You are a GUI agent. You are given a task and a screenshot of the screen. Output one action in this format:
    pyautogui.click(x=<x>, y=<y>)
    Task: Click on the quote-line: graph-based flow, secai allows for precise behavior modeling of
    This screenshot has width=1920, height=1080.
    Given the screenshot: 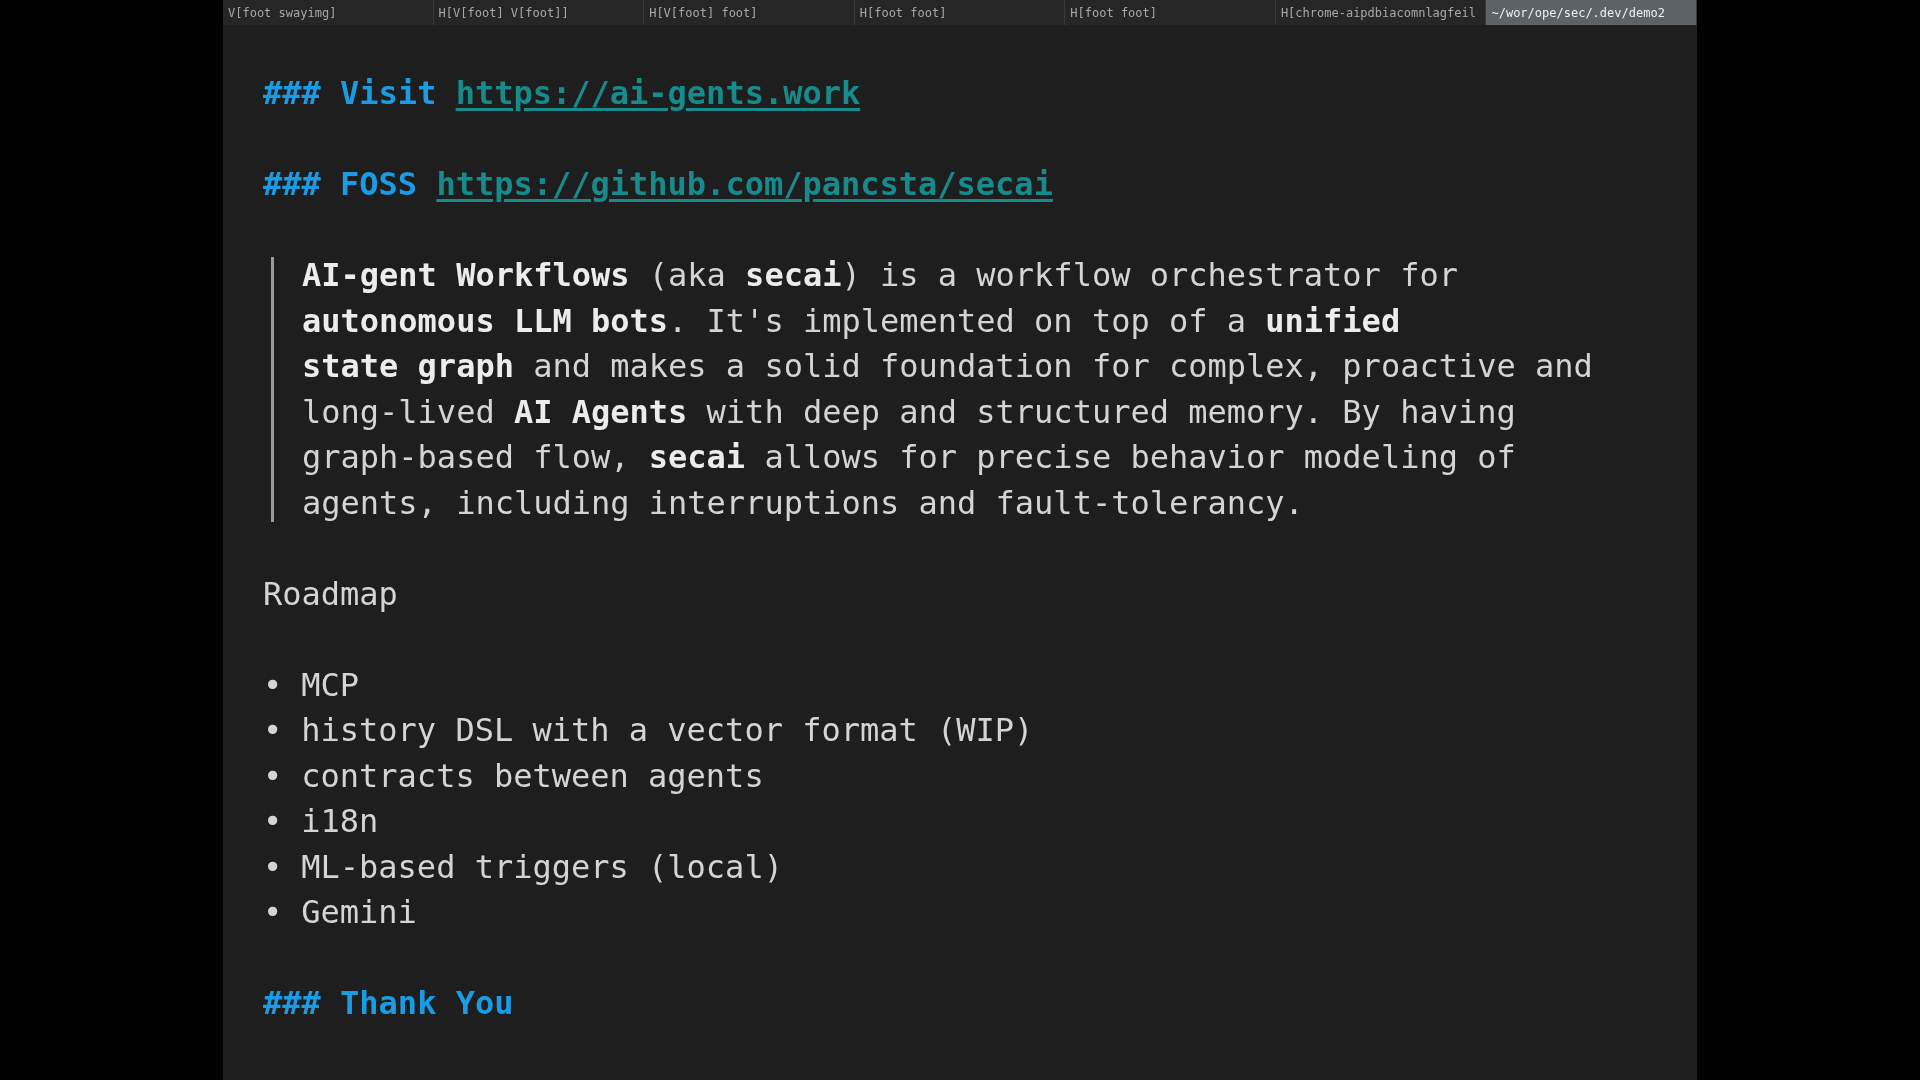 What is the action you would take?
    pyautogui.click(x=909, y=457)
    